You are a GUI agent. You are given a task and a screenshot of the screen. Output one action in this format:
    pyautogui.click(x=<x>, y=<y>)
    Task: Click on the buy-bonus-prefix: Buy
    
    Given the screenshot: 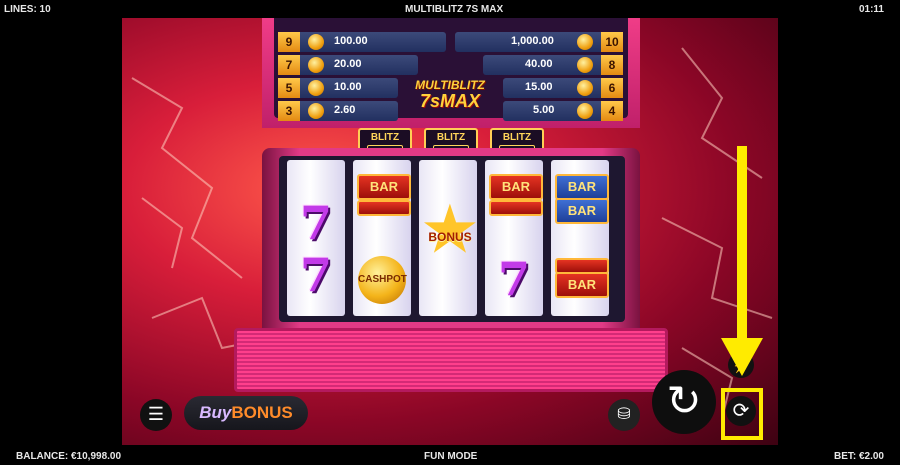 What is the action you would take?
    pyautogui.click(x=215, y=412)
    